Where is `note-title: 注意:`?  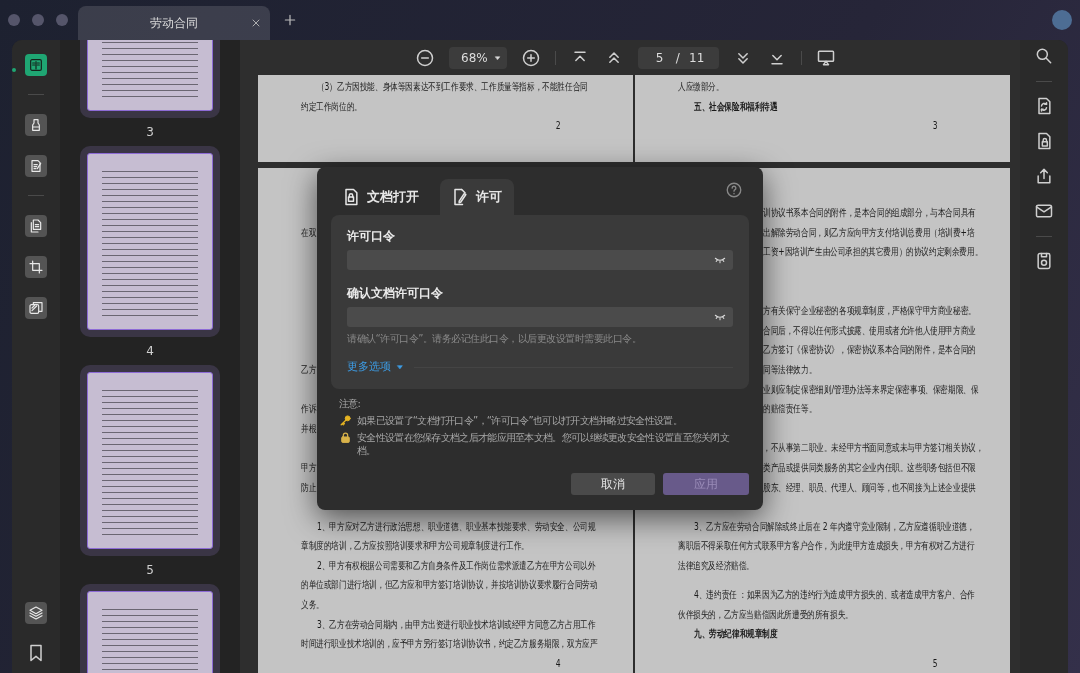 note-title: 注意: is located at coordinates (350, 403).